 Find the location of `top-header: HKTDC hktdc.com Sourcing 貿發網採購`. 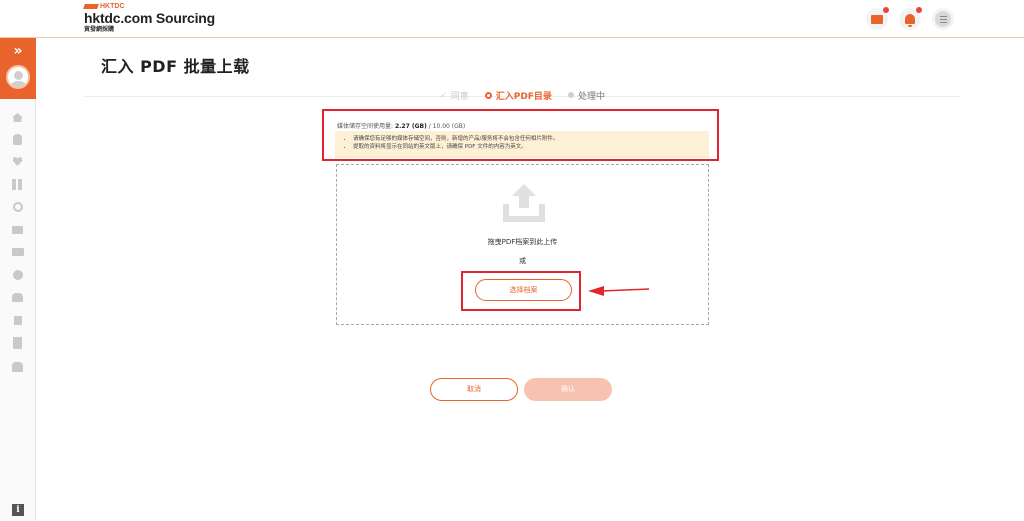

top-header: HKTDC hktdc.com Sourcing 貿發網採購 is located at coordinates (512, 19).